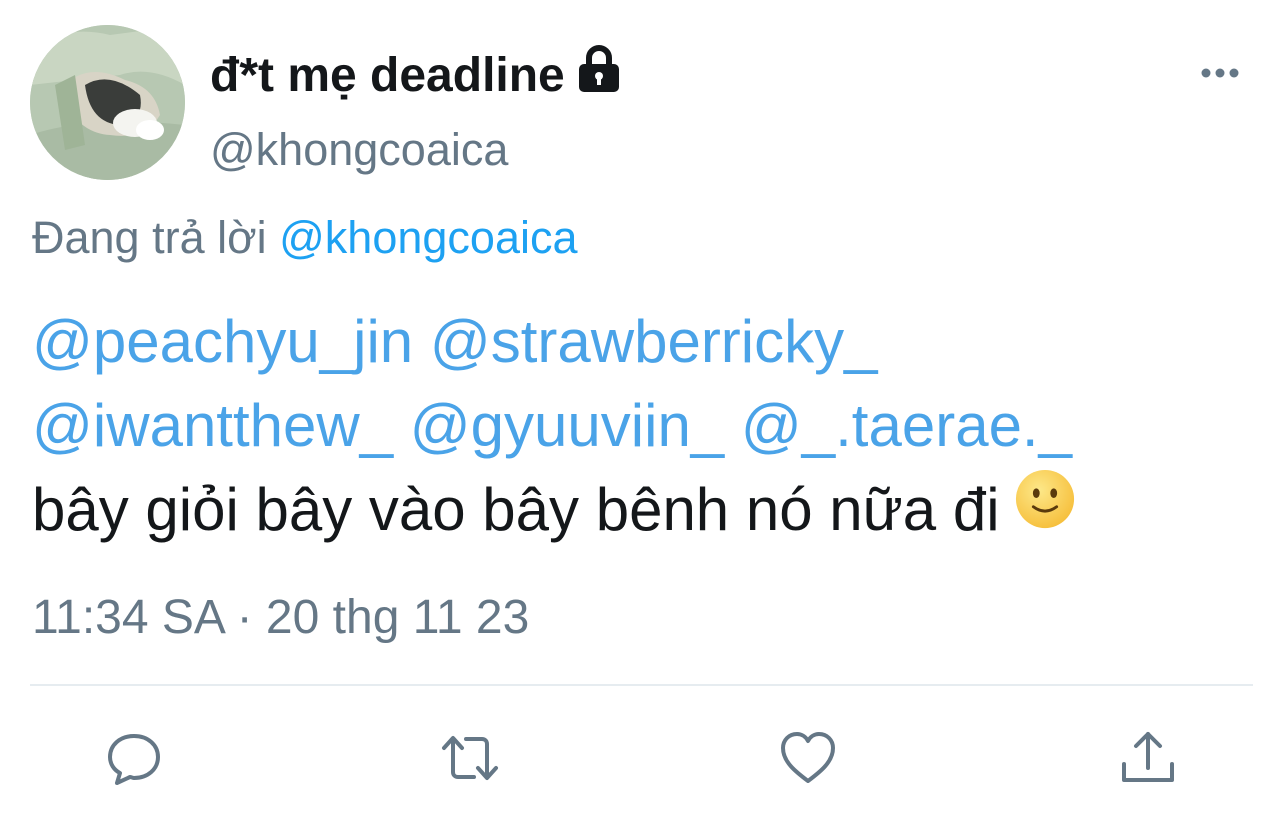 The image size is (1283, 829). What do you see at coordinates (107, 102) in the screenshot?
I see `avatar` at bounding box center [107, 102].